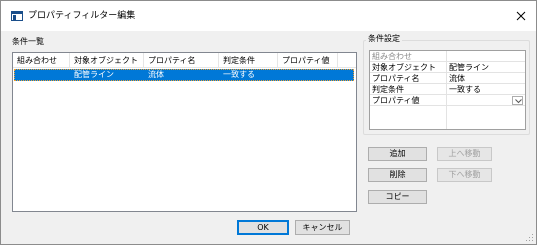 This screenshot has height=245, width=537. What do you see at coordinates (457, 78) in the screenshot?
I see `grid-value-property-name: 流体` at bounding box center [457, 78].